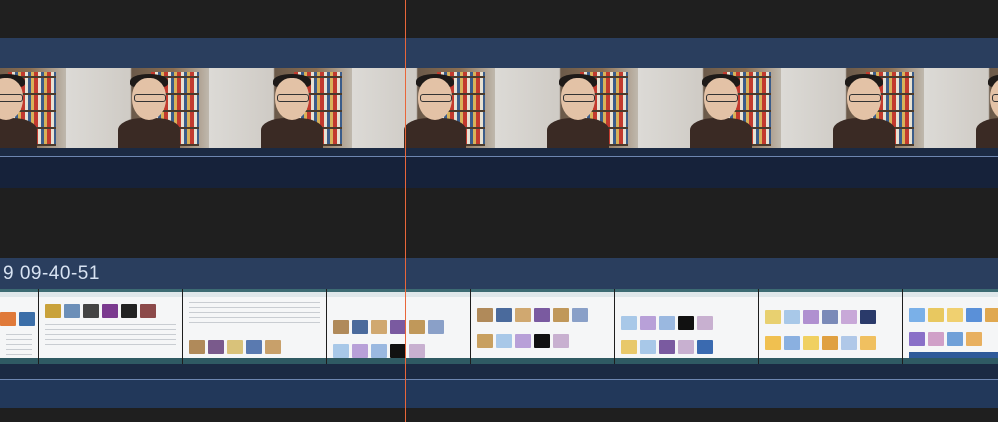 The height and width of the screenshot is (422, 998). Describe the element at coordinates (405, 211) in the screenshot. I see `playhead` at that location.